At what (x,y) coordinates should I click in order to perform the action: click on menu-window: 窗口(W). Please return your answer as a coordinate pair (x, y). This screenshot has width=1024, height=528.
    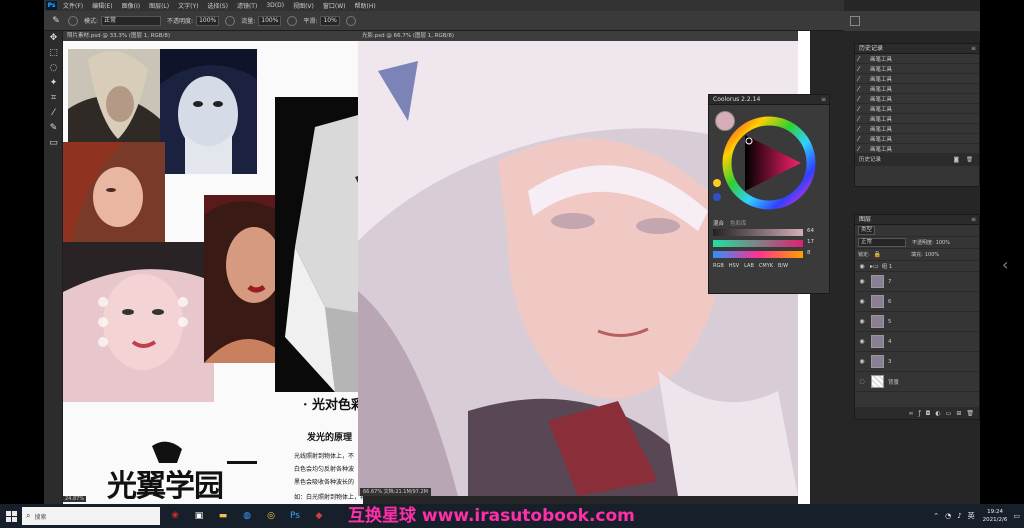
    Looking at the image, I should click on (334, 5).